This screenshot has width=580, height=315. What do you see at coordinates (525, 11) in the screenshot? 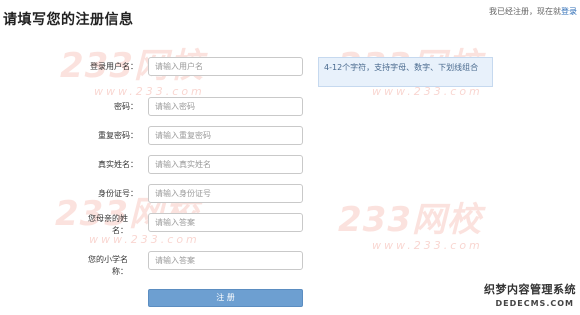
I see `already-registered-text: 我已经注册，现在就` at bounding box center [525, 11].